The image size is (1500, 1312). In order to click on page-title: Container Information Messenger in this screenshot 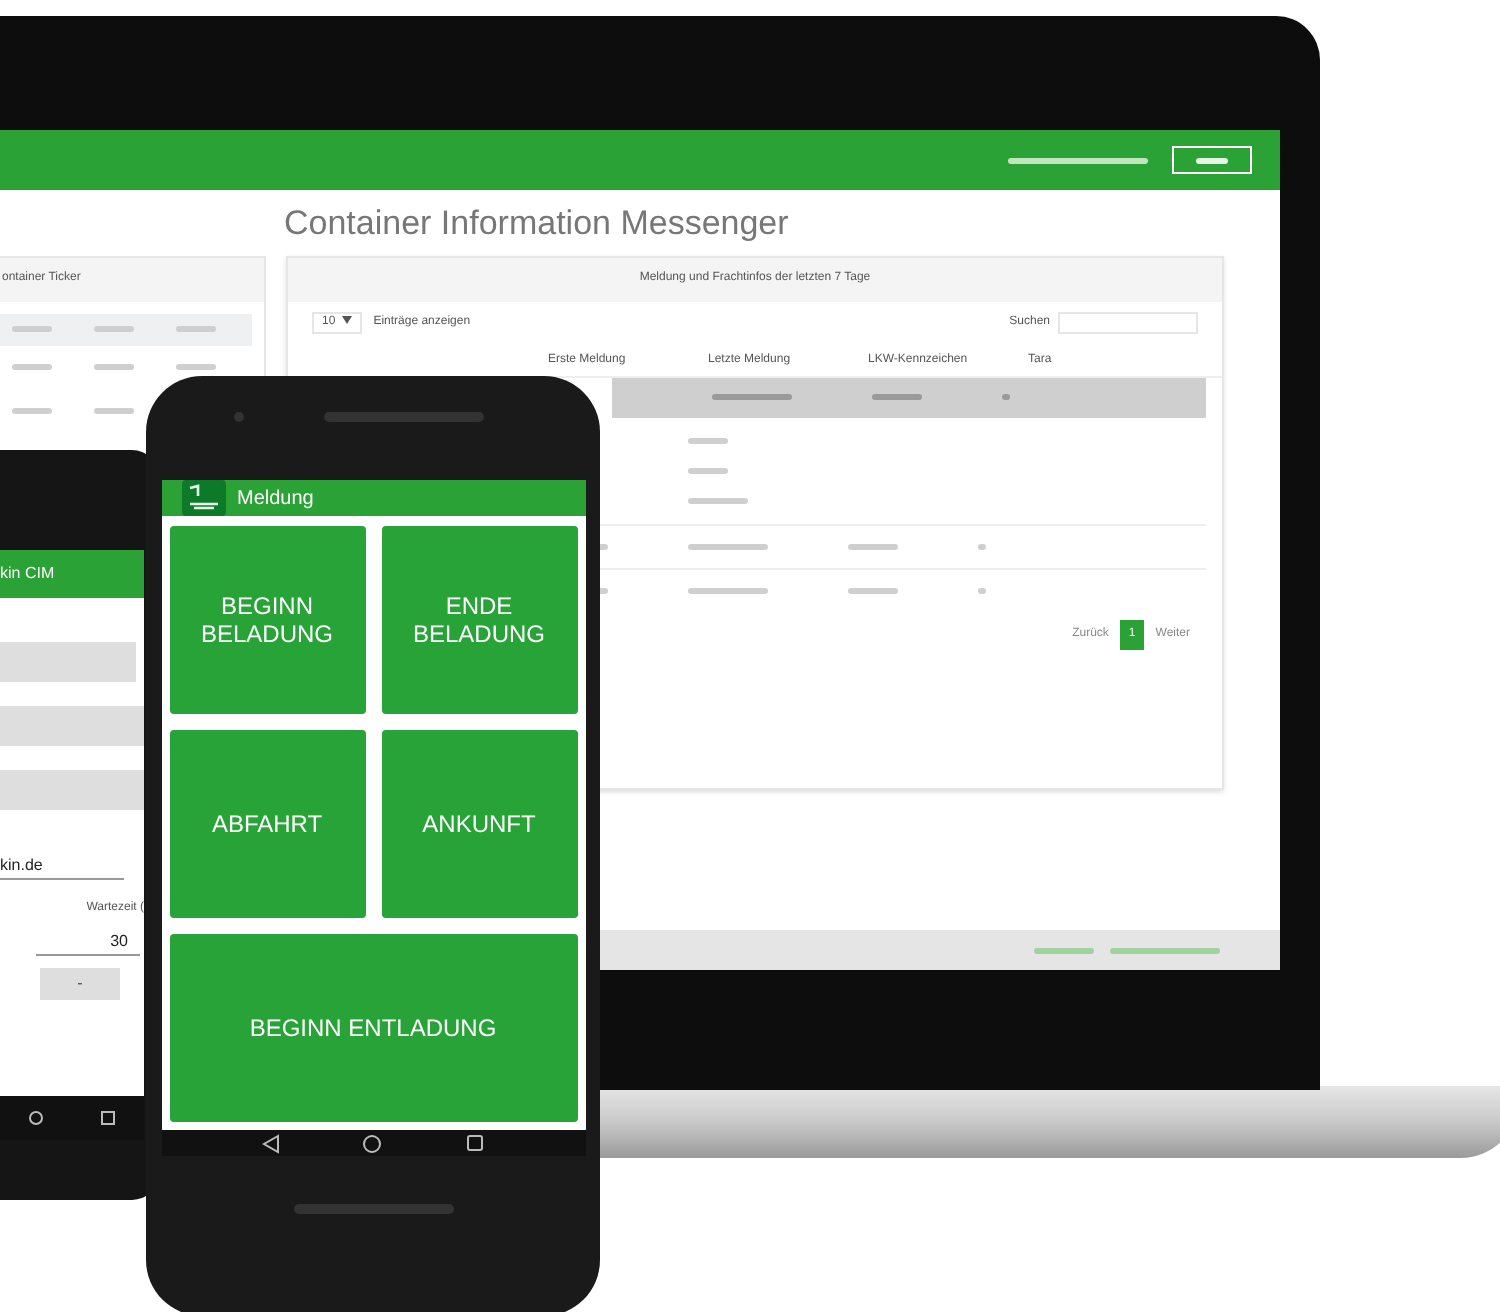, I will do `click(537, 224)`.